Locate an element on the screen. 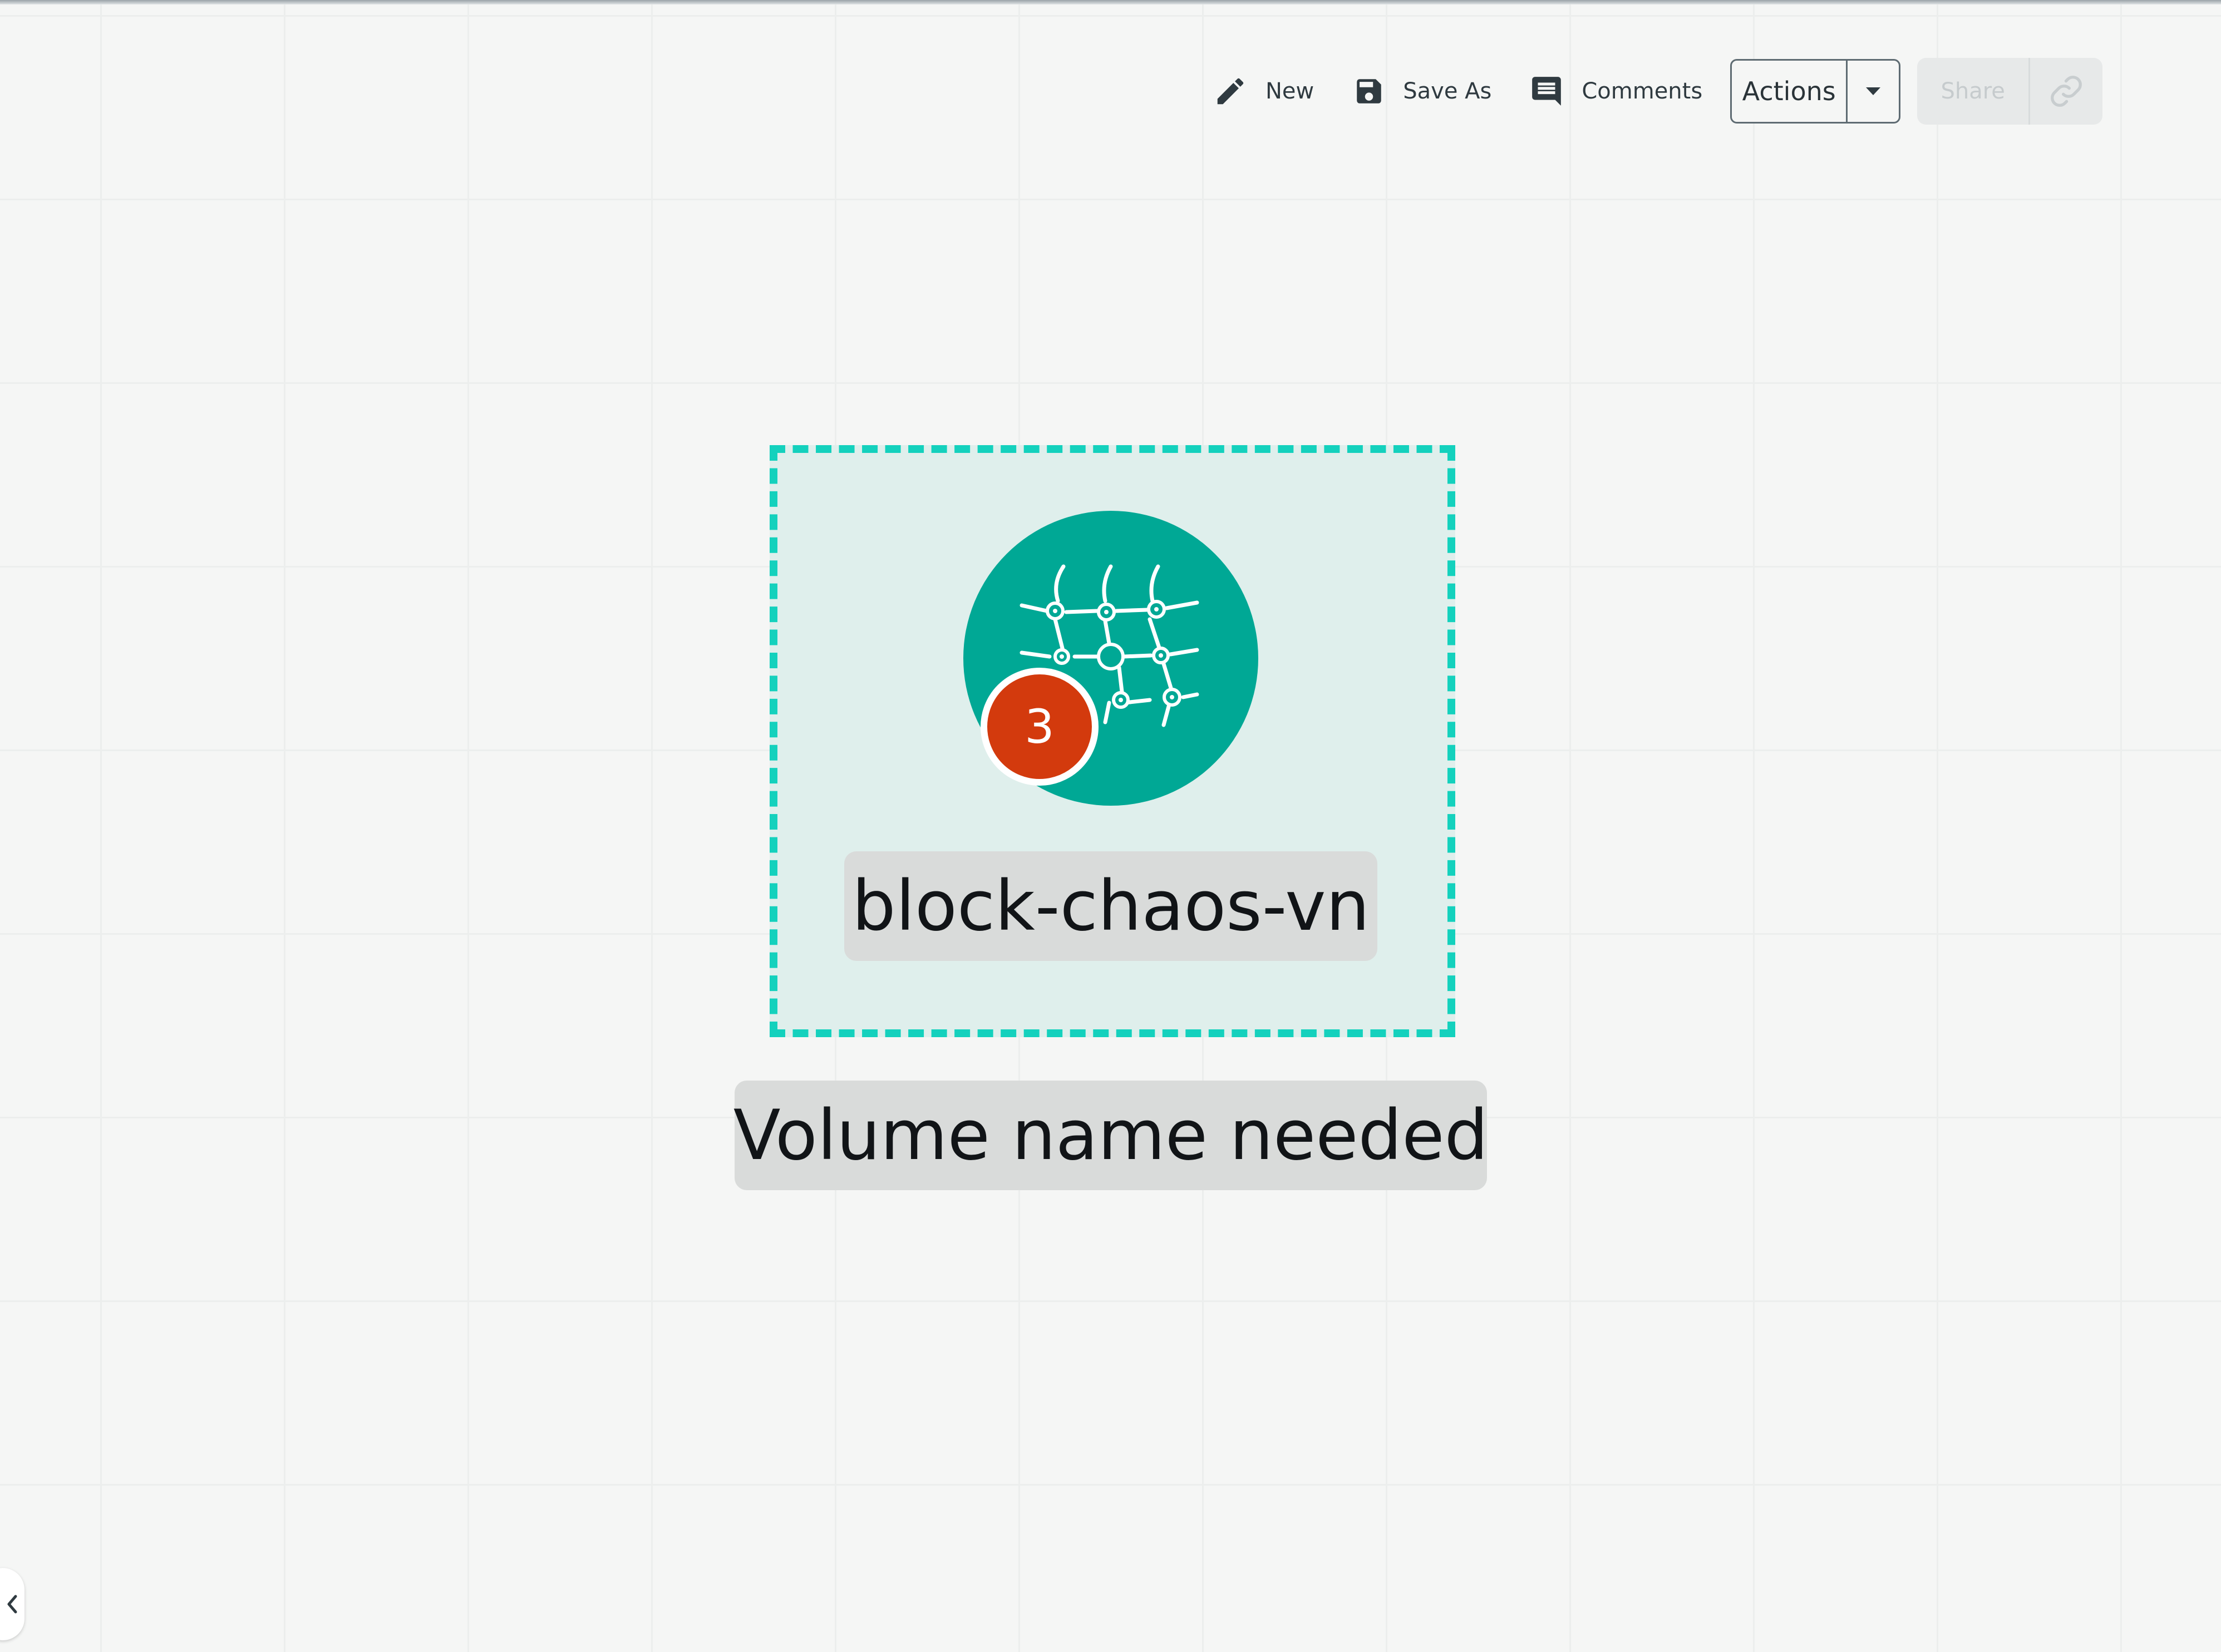 This screenshot has height=1652, width=2221. new-button: New is located at coordinates (1263, 91).